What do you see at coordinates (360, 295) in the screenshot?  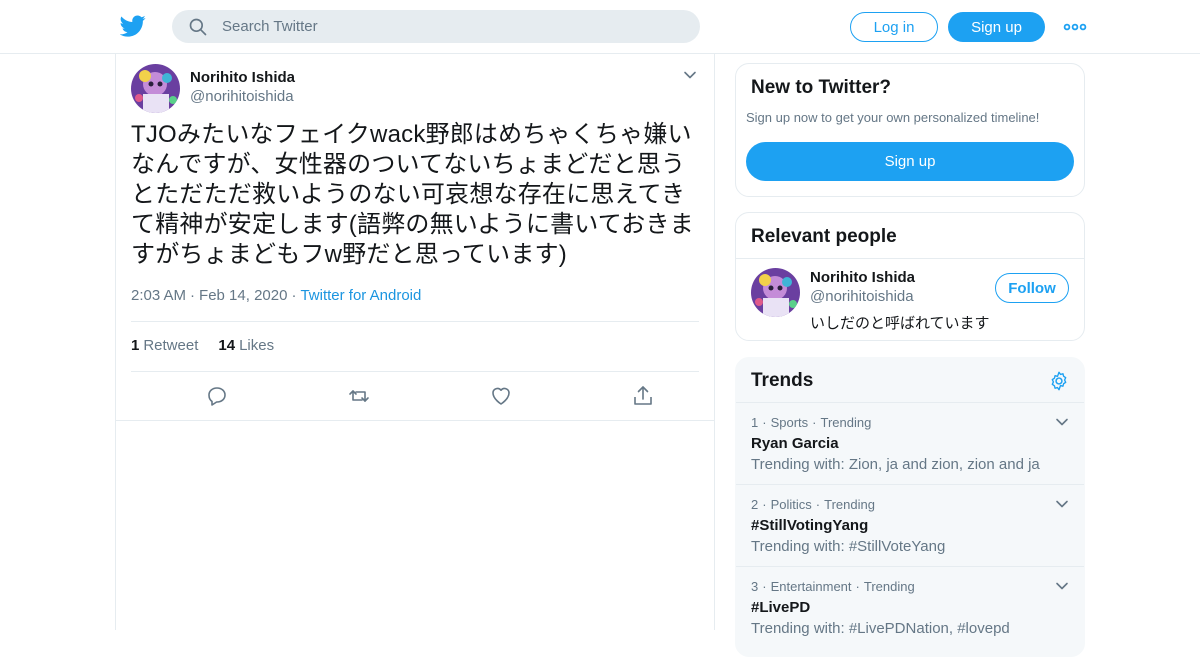 I see `tweet-source-link: Twitter for Android` at bounding box center [360, 295].